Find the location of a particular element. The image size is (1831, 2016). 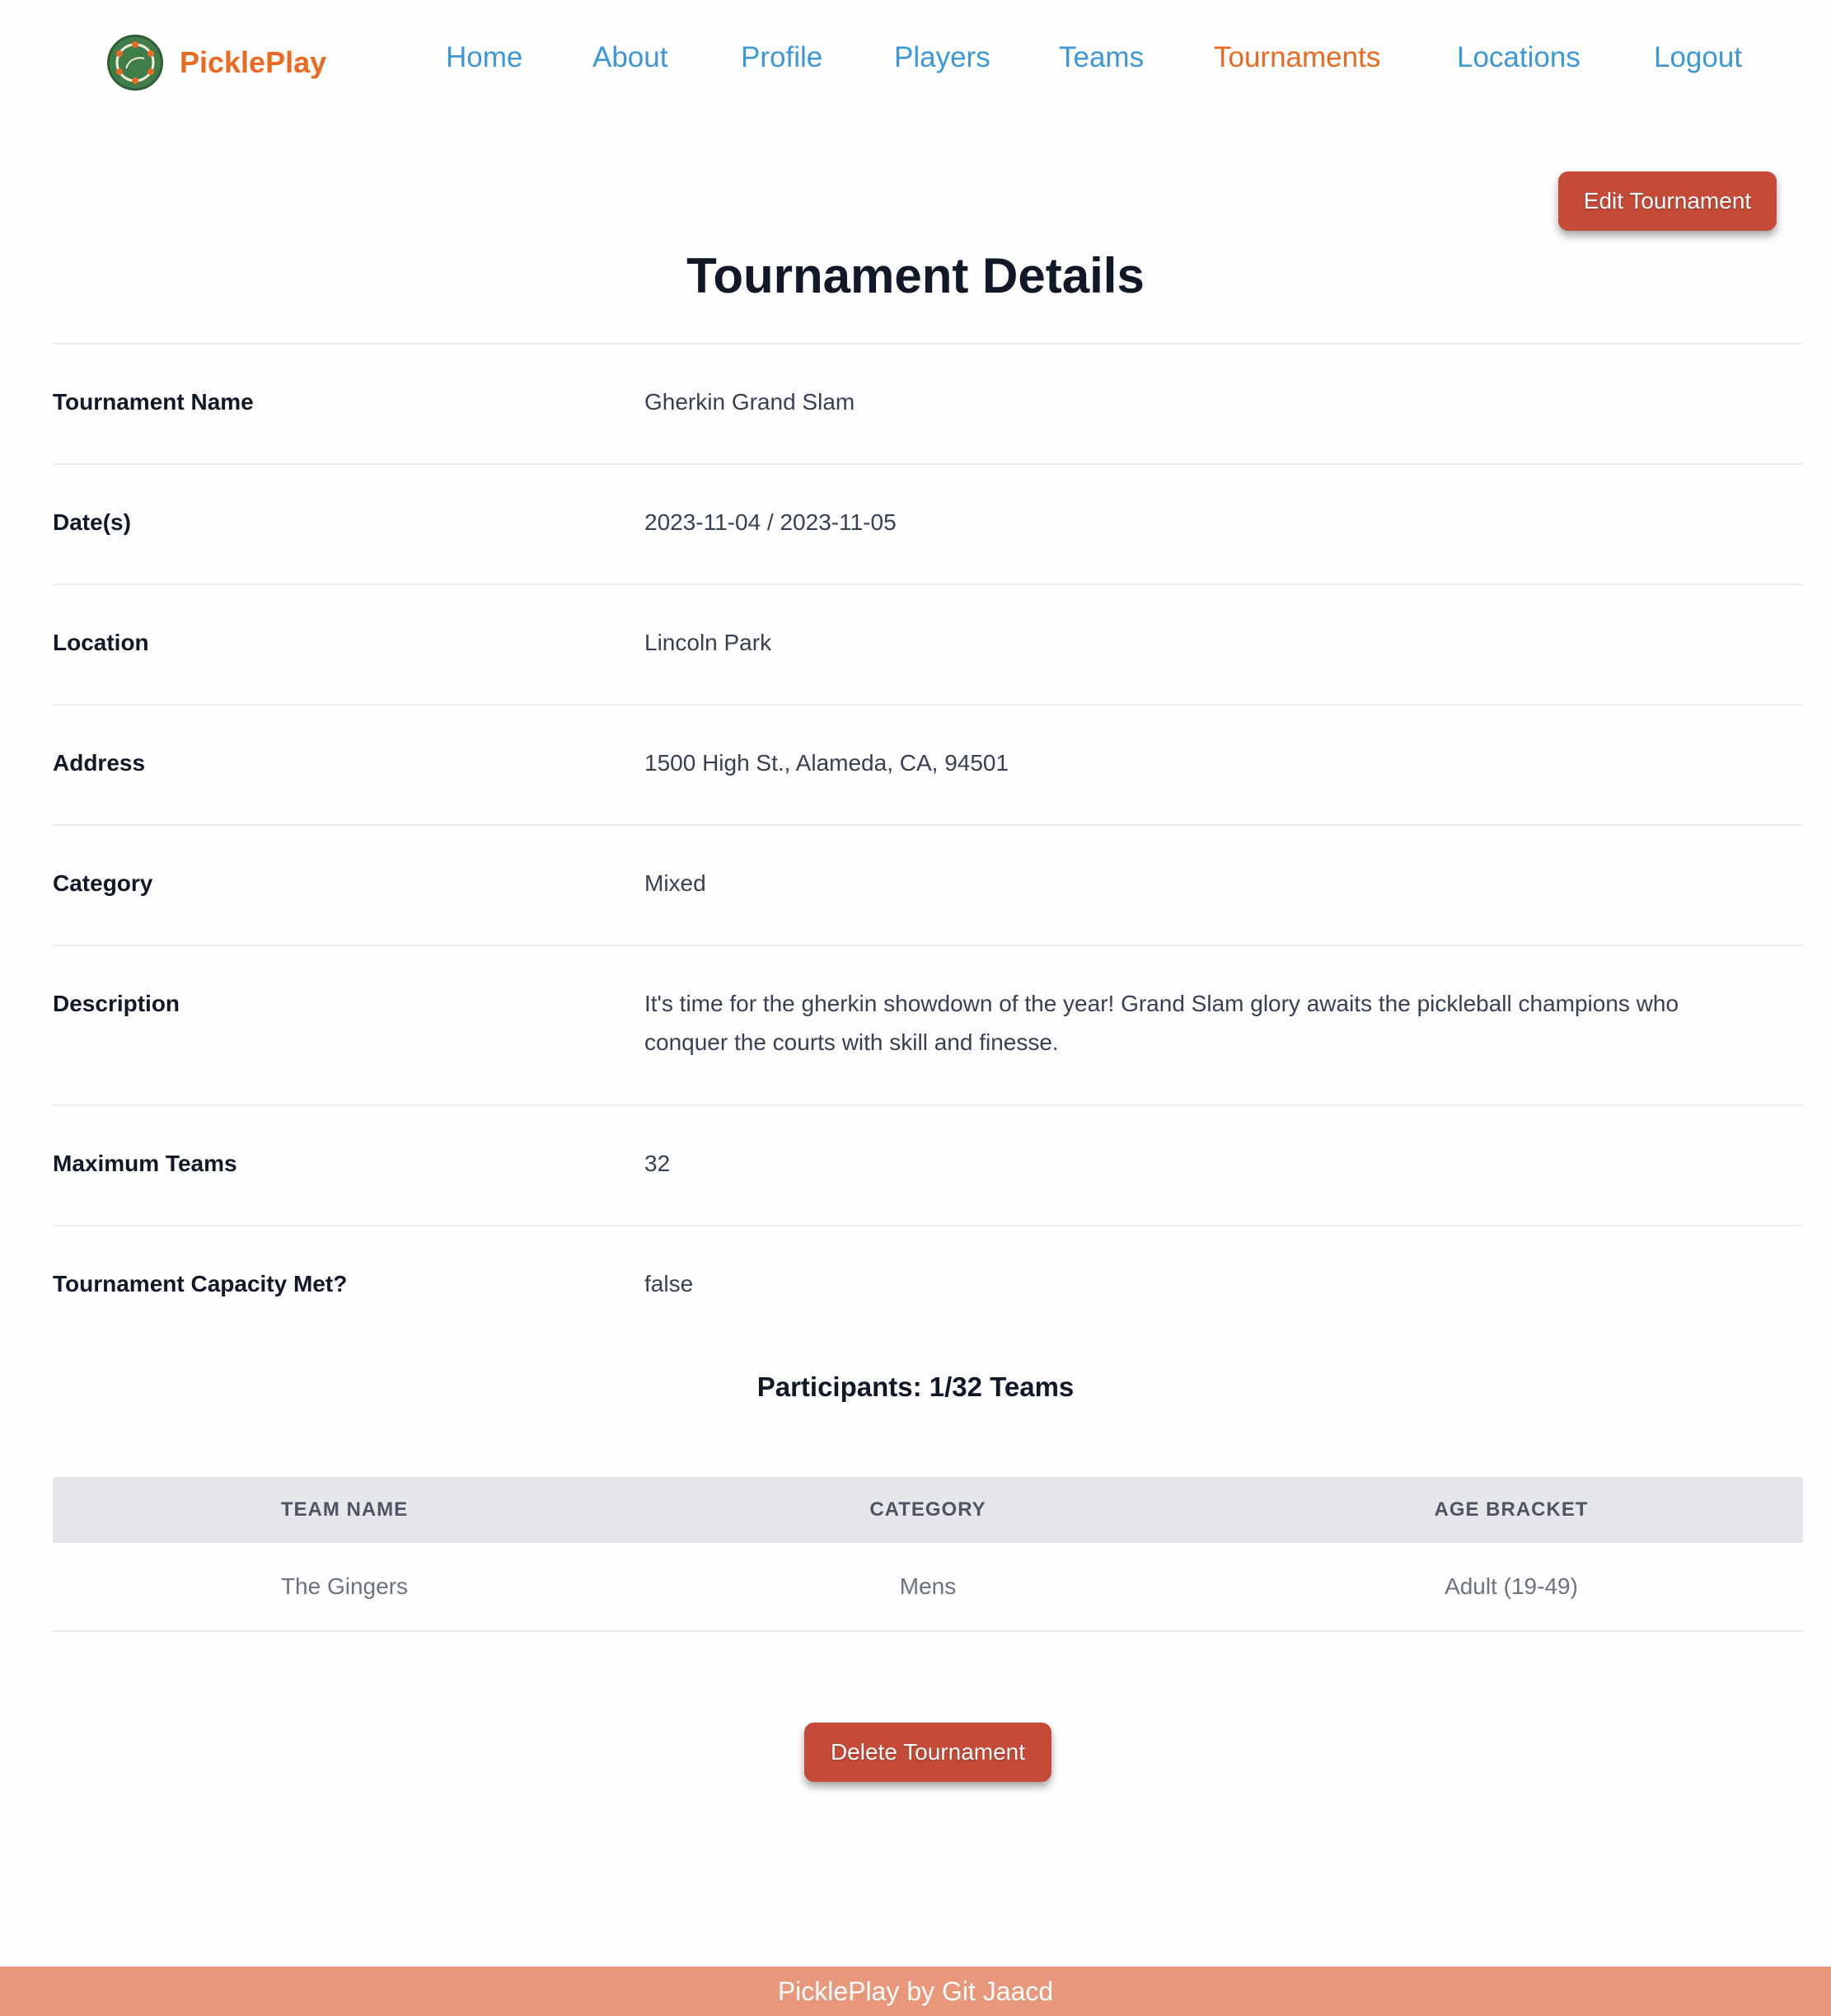

footer-text: PicklePlay by Git Jaacd is located at coordinates (915, 1991).